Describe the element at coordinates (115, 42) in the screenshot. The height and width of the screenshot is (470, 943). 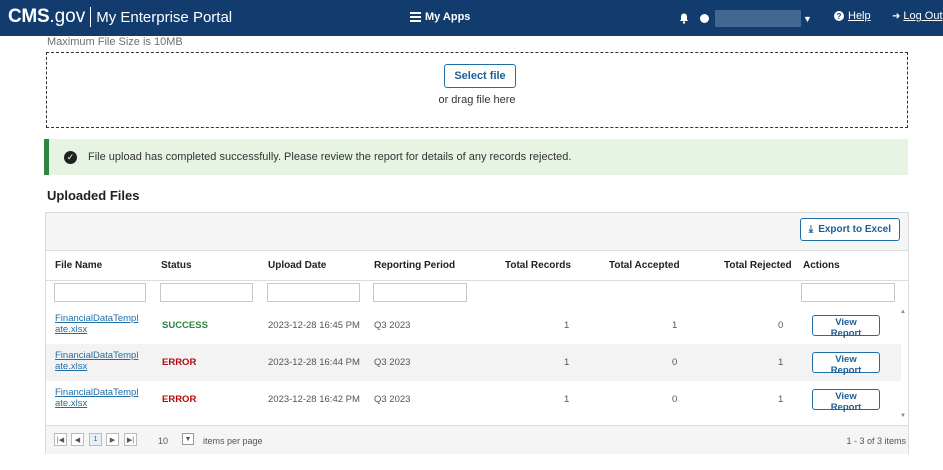
I see `max-file-size-text: Maximum File Size is 10MB` at that location.